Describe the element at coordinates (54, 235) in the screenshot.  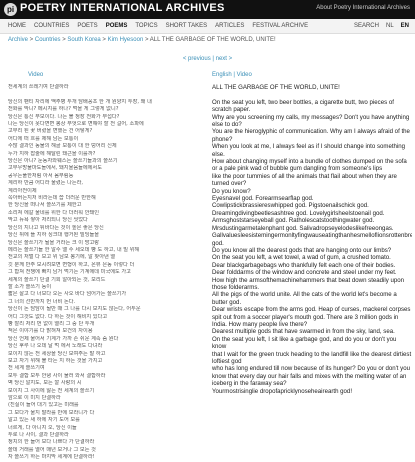
I see `original-poem-line: 당신 뒤에 뜰 지하 싱크대 행거된 빌딩들을` at that location.